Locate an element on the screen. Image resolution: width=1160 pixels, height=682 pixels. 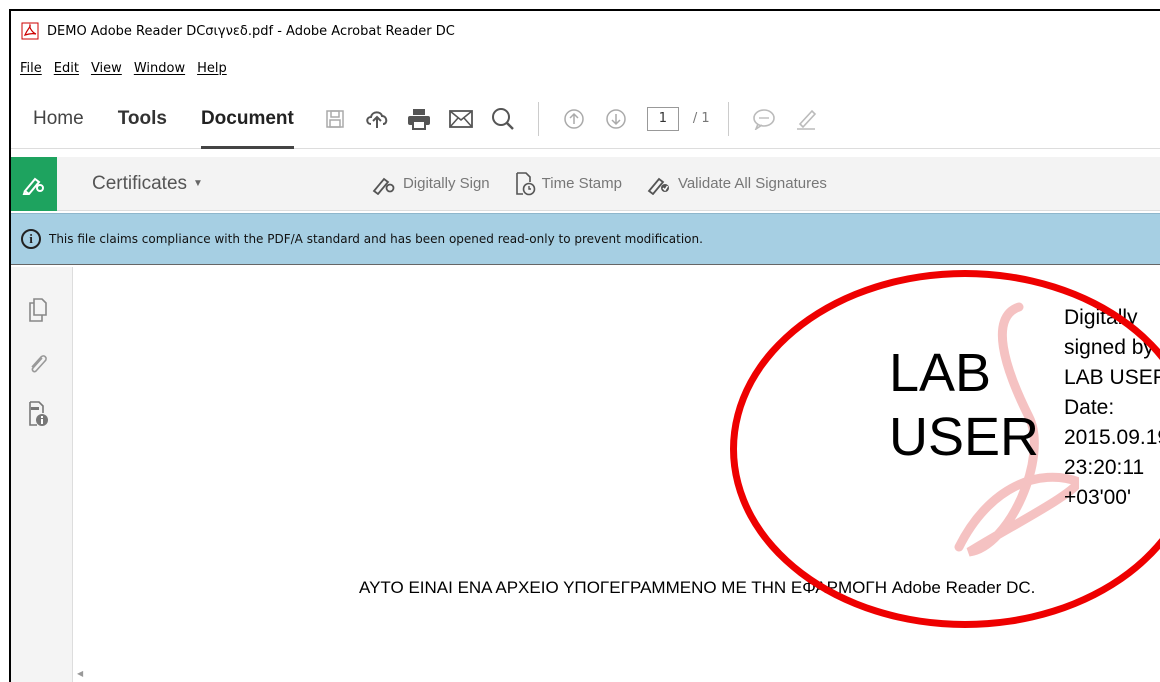
signature-detail-line: signed by is located at coordinates (1109, 347).